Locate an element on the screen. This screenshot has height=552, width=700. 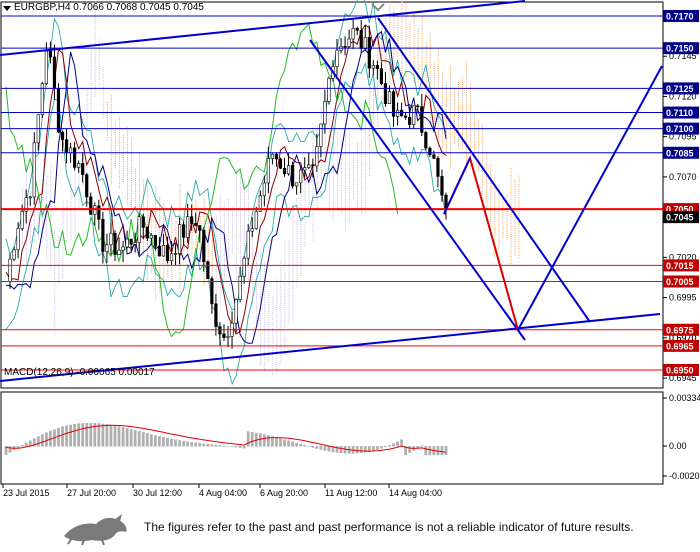
symbol-dropdown-icon is located at coordinates (7, 8).